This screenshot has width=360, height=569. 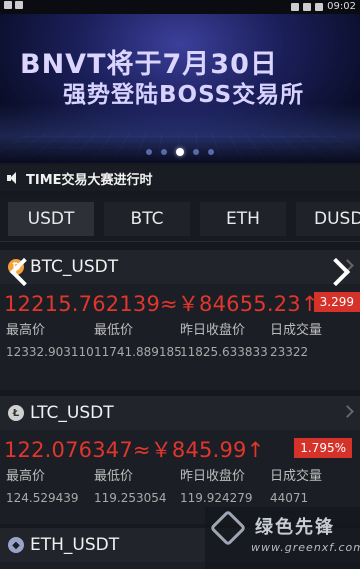 I want to click on status-bar-notifications, so click(x=14, y=6).